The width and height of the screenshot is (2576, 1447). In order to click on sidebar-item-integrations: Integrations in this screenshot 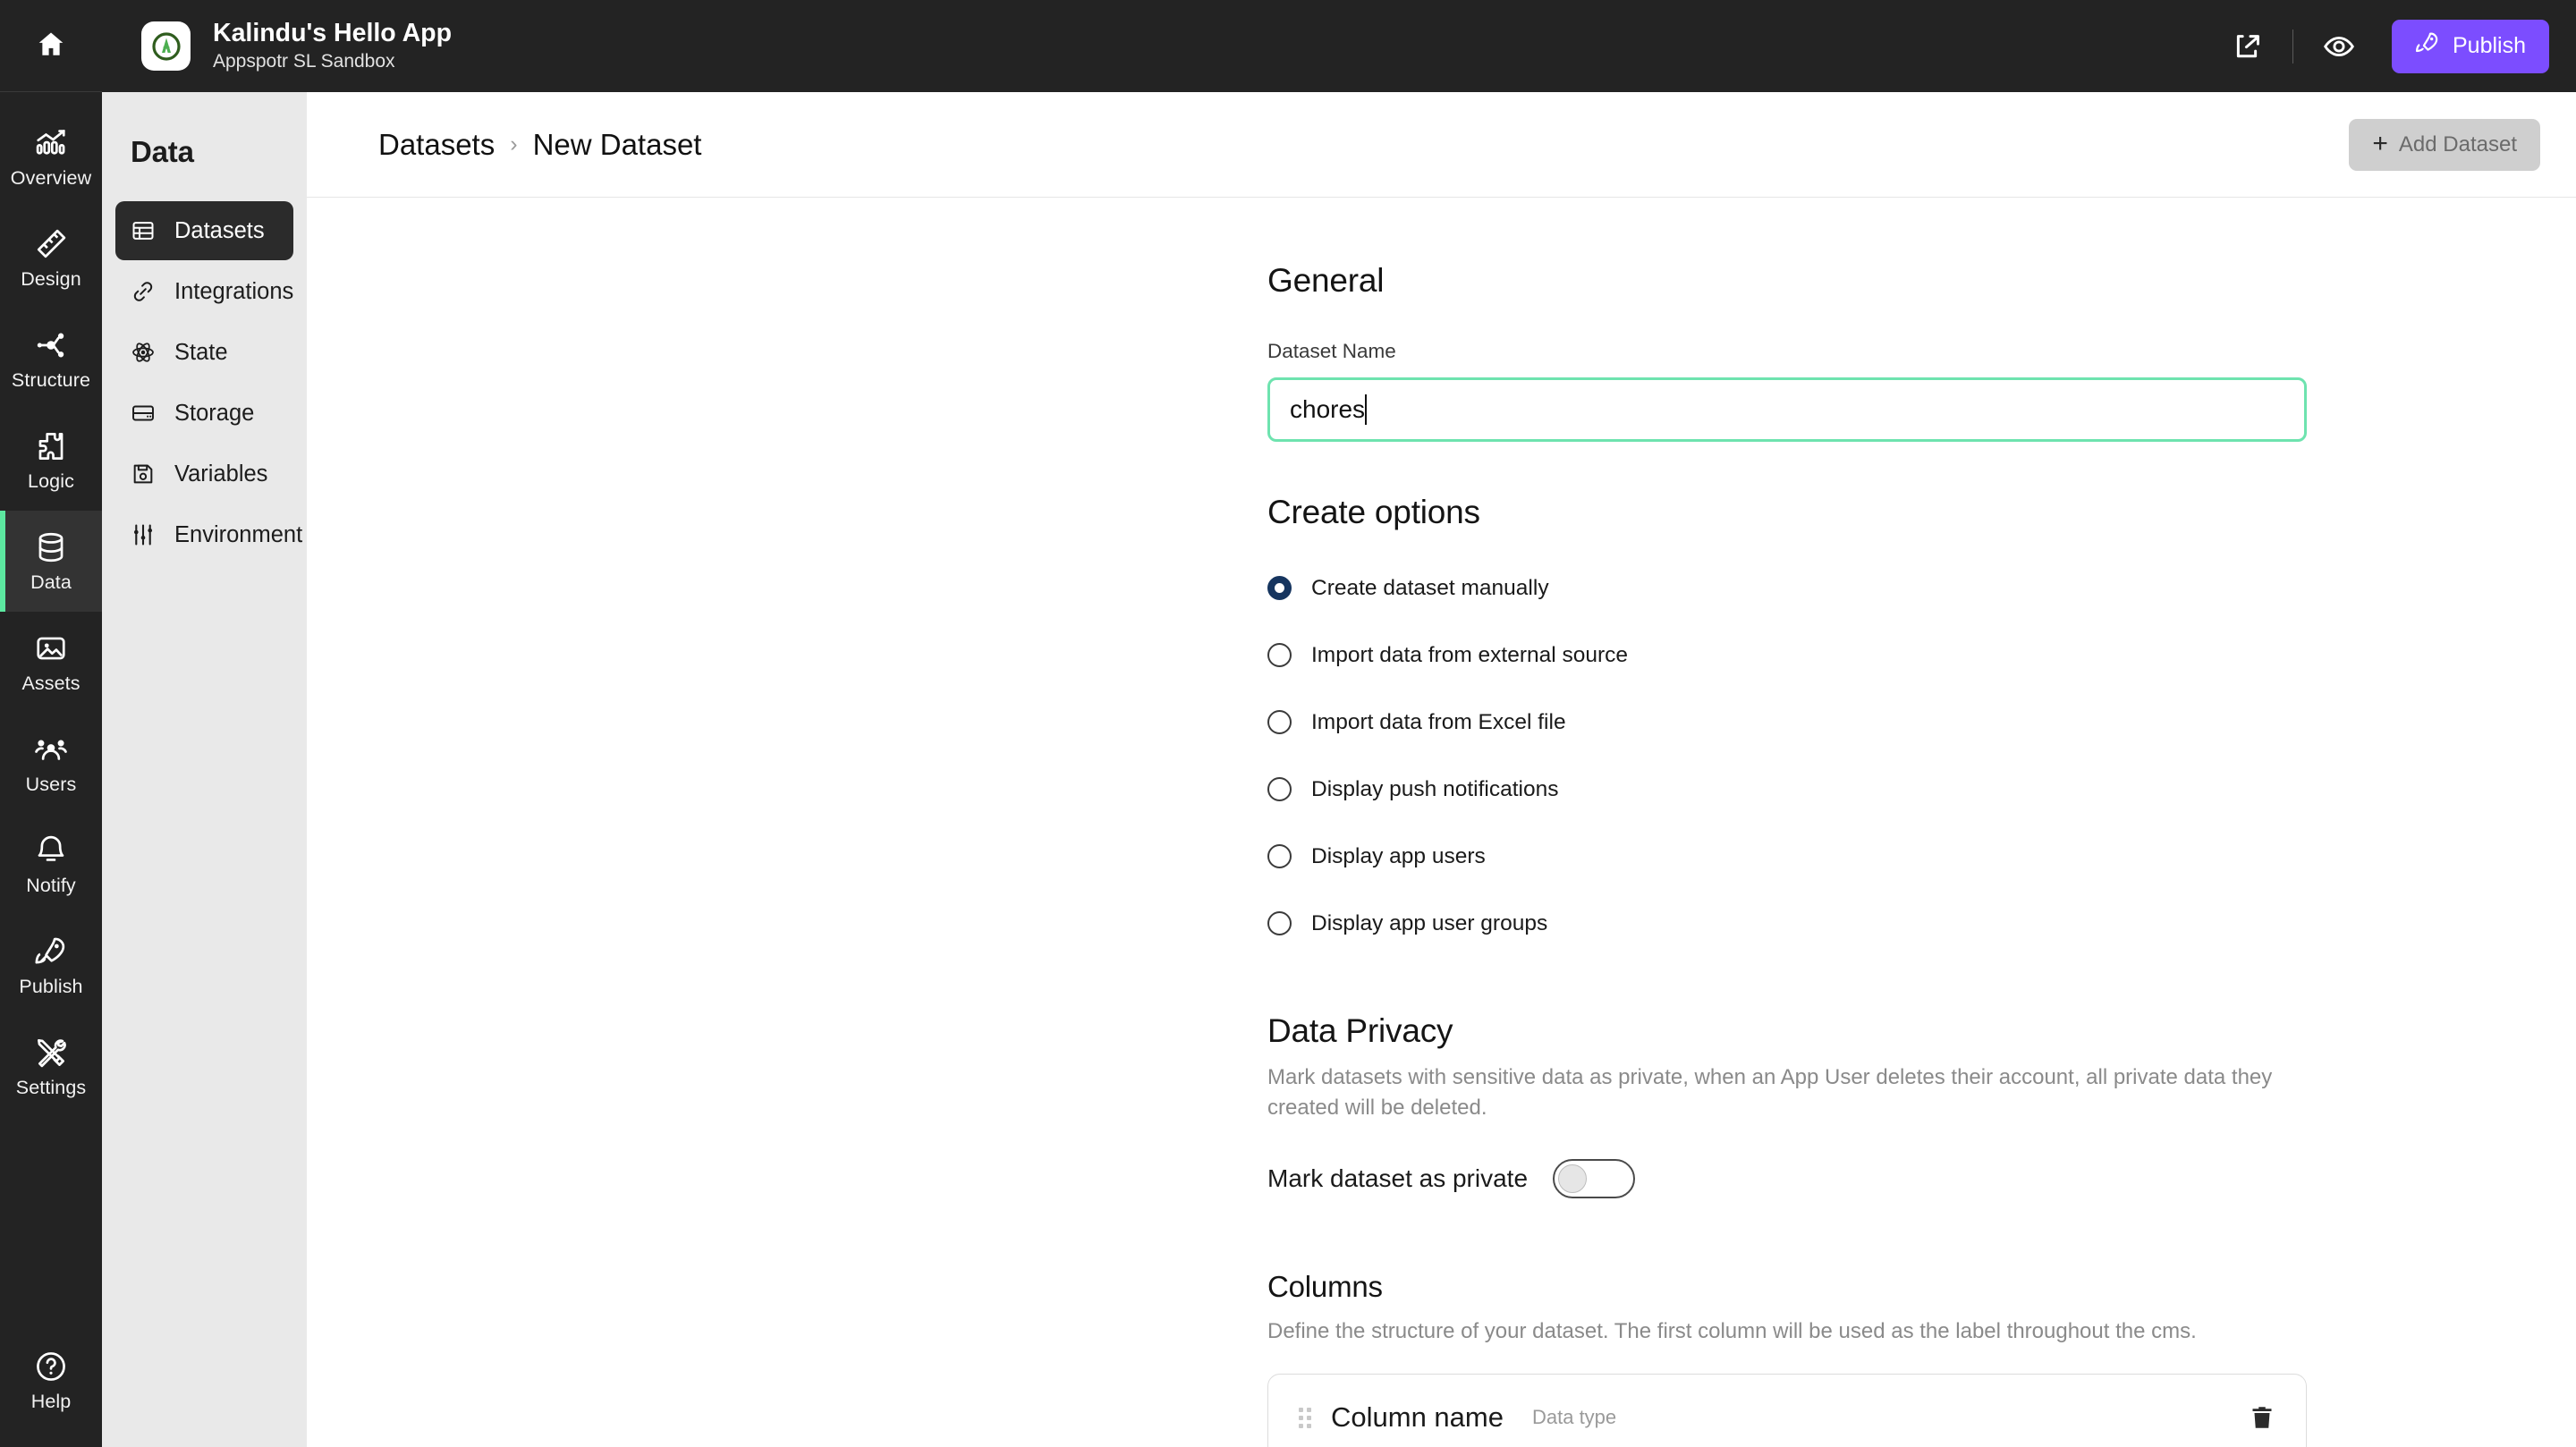, I will do `click(204, 291)`.